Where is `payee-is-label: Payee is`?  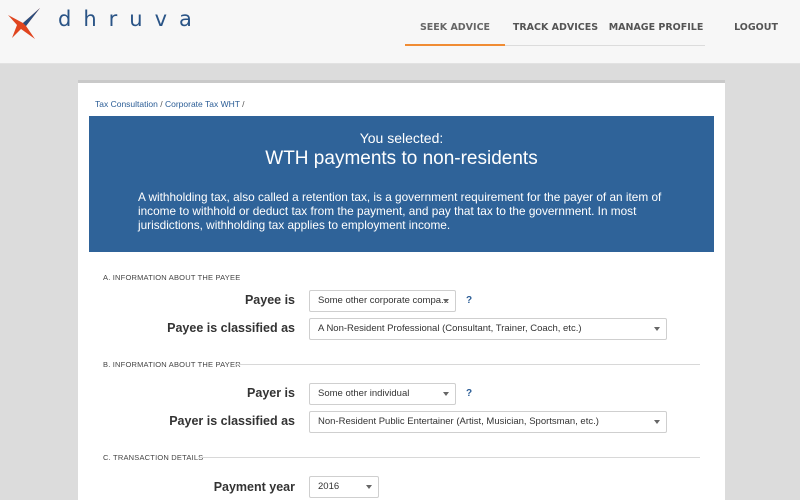
payee-is-label: Payee is is located at coordinates (269, 300).